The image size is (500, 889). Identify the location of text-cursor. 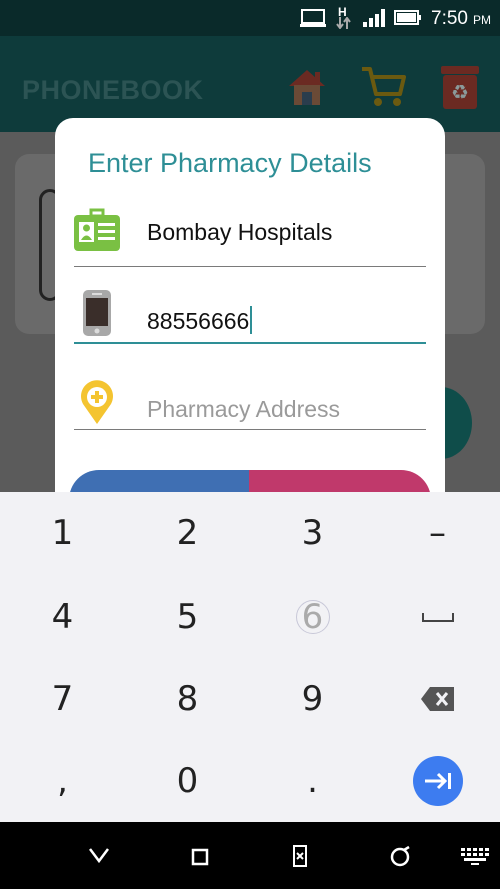
(251, 320).